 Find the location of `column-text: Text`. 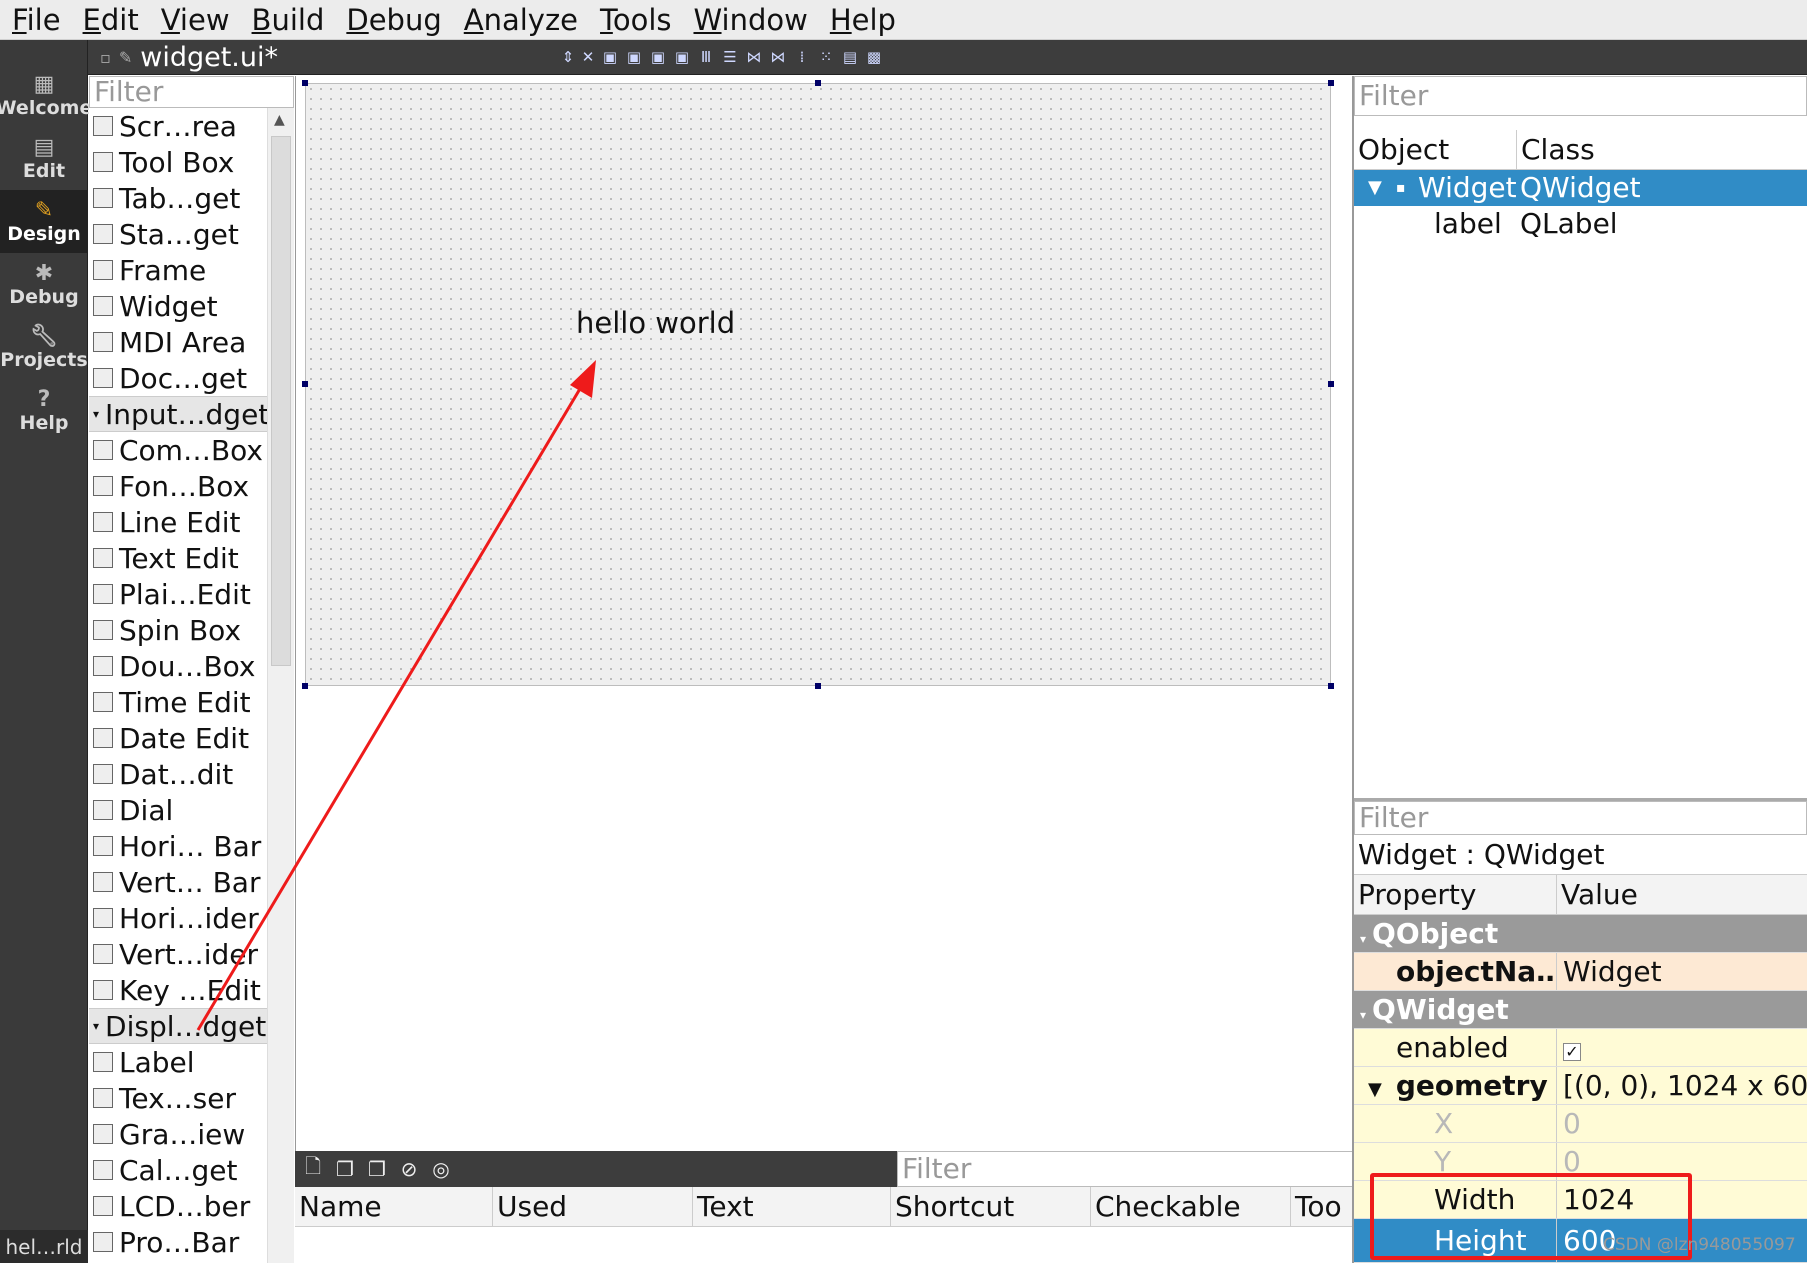

column-text: Text is located at coordinates (792, 1206).